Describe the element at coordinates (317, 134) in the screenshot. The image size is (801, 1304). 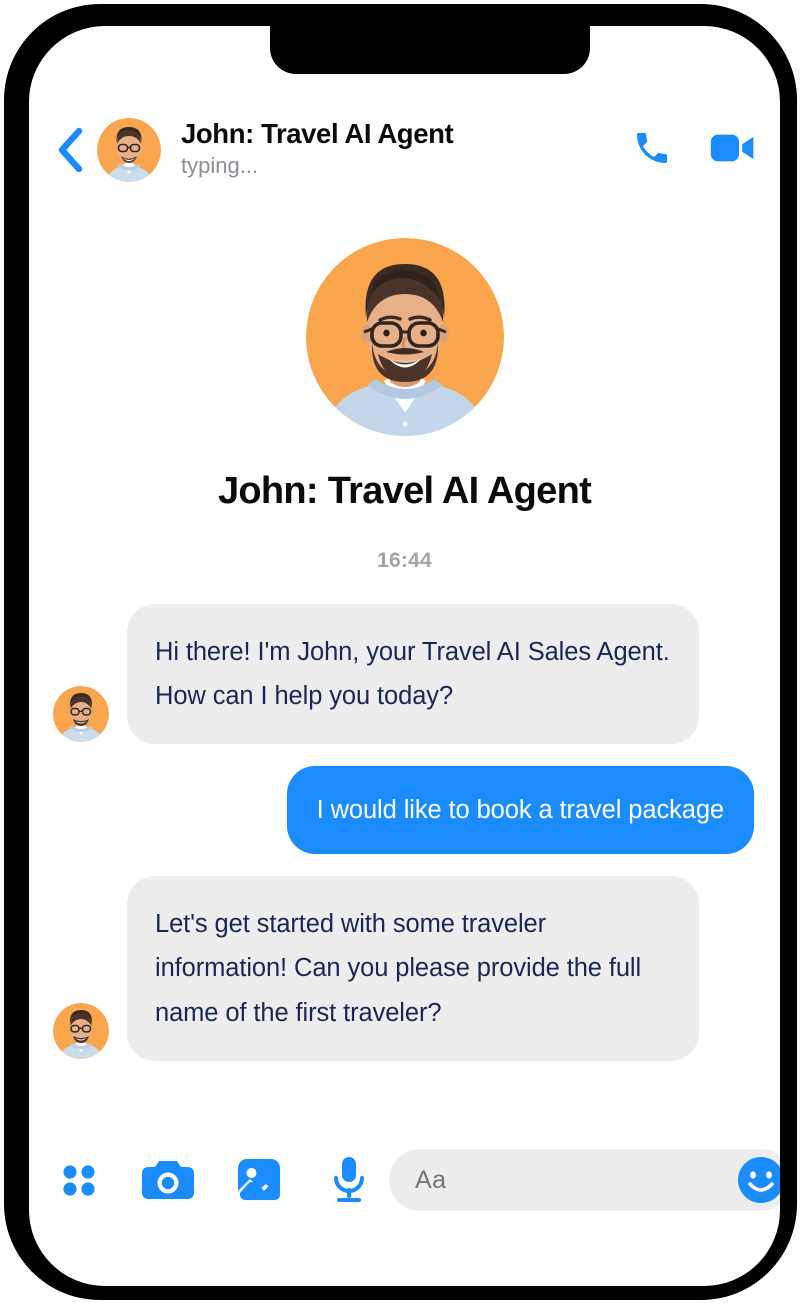
I see `header-title: John: Travel AI Agent` at that location.